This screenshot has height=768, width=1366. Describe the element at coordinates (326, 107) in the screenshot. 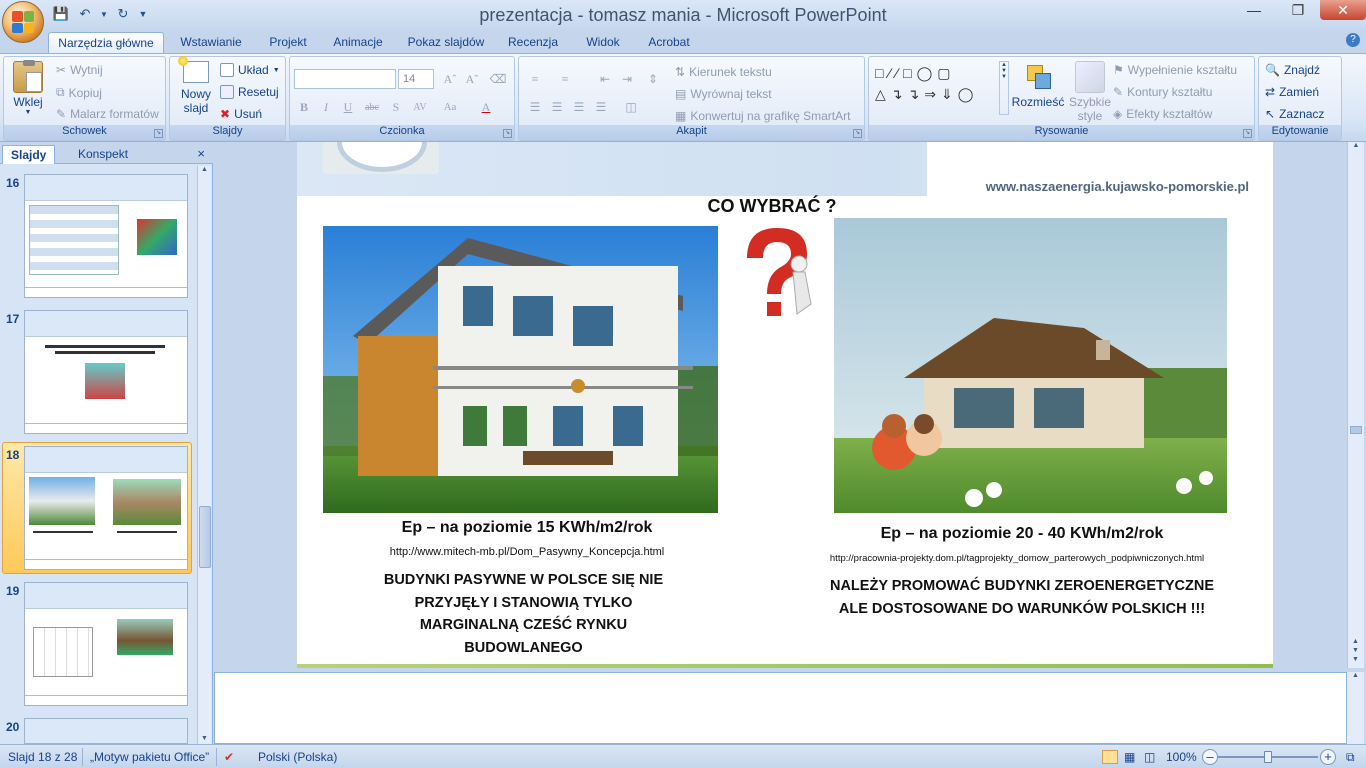

I see `italic-icon: I` at that location.